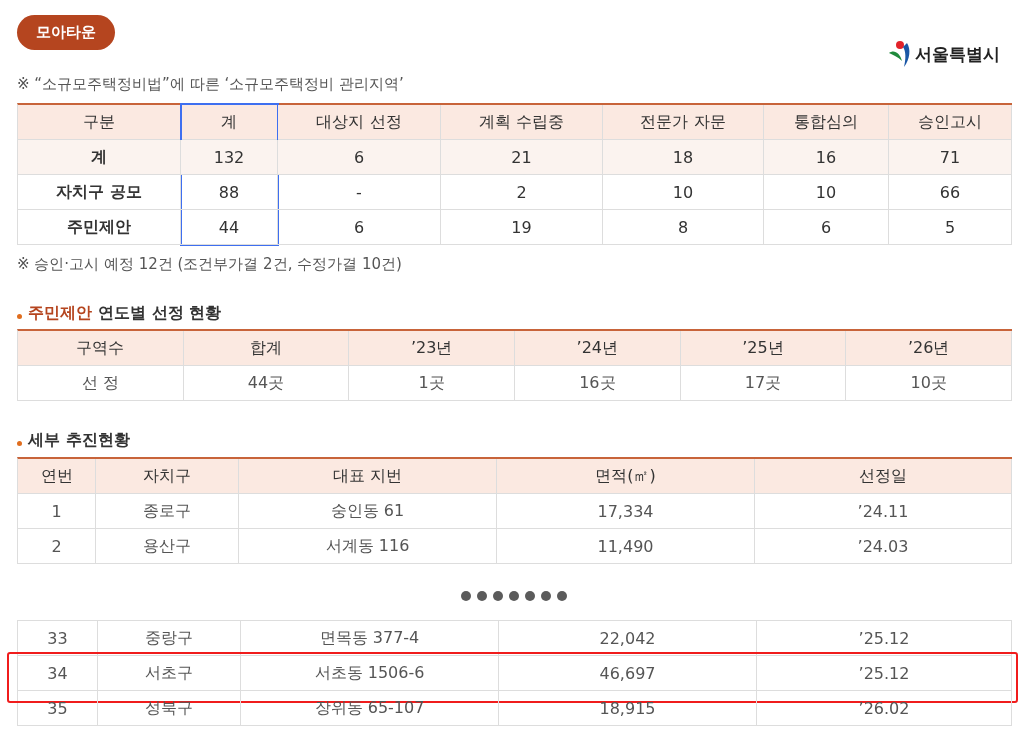  What do you see at coordinates (598, 383) in the screenshot?
I see `table-cell: 16곳` at bounding box center [598, 383].